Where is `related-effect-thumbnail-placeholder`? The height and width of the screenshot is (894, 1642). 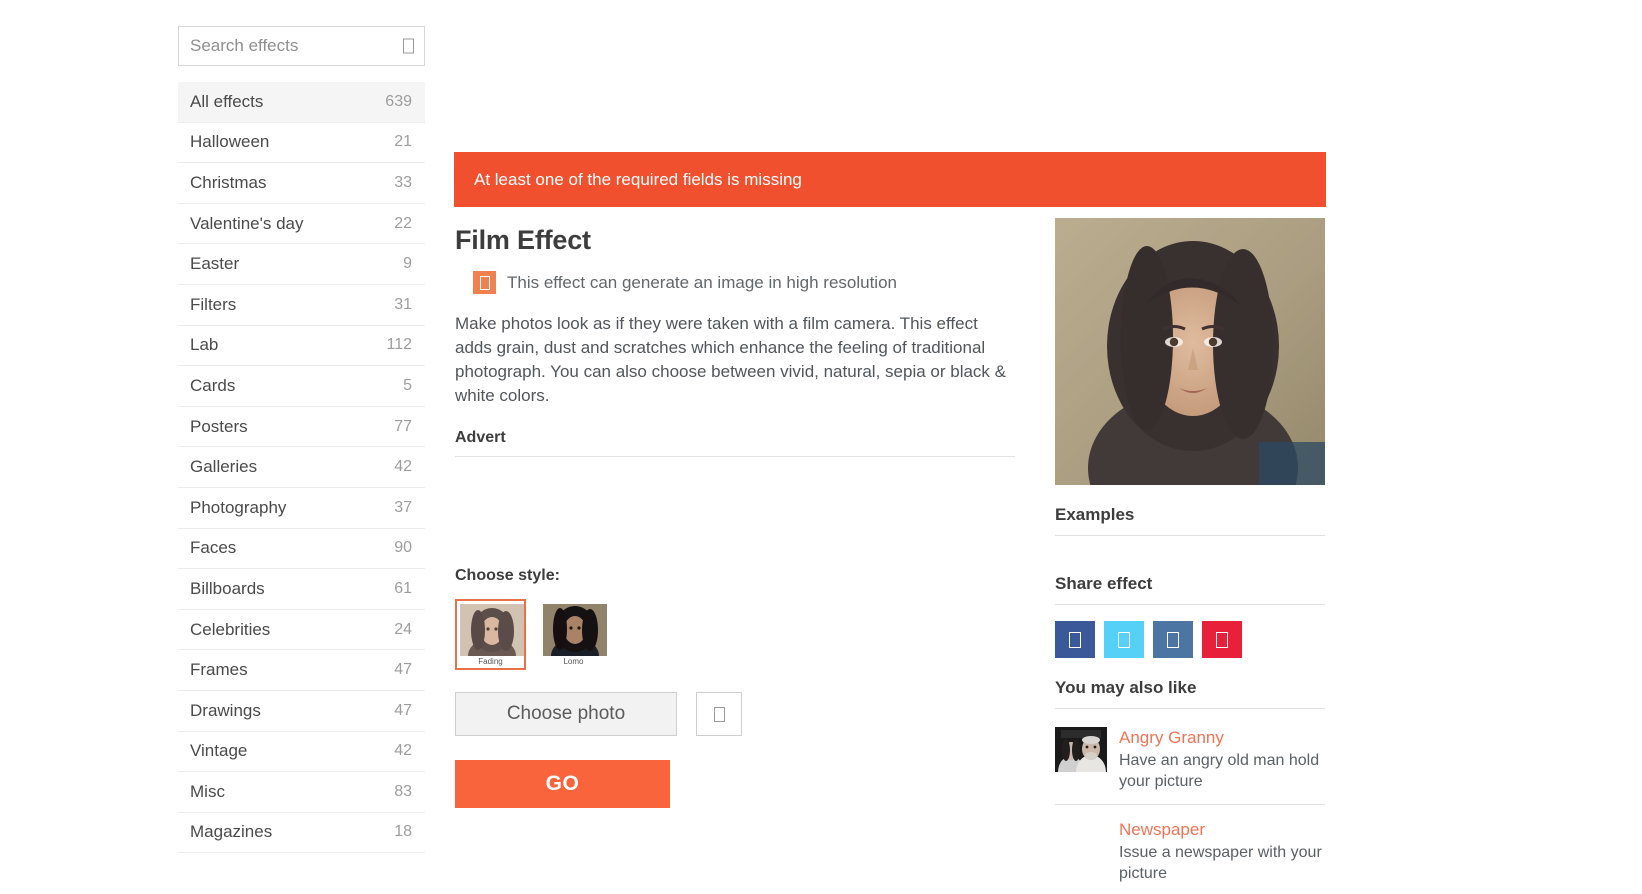 related-effect-thumbnail-placeholder is located at coordinates (1081, 841).